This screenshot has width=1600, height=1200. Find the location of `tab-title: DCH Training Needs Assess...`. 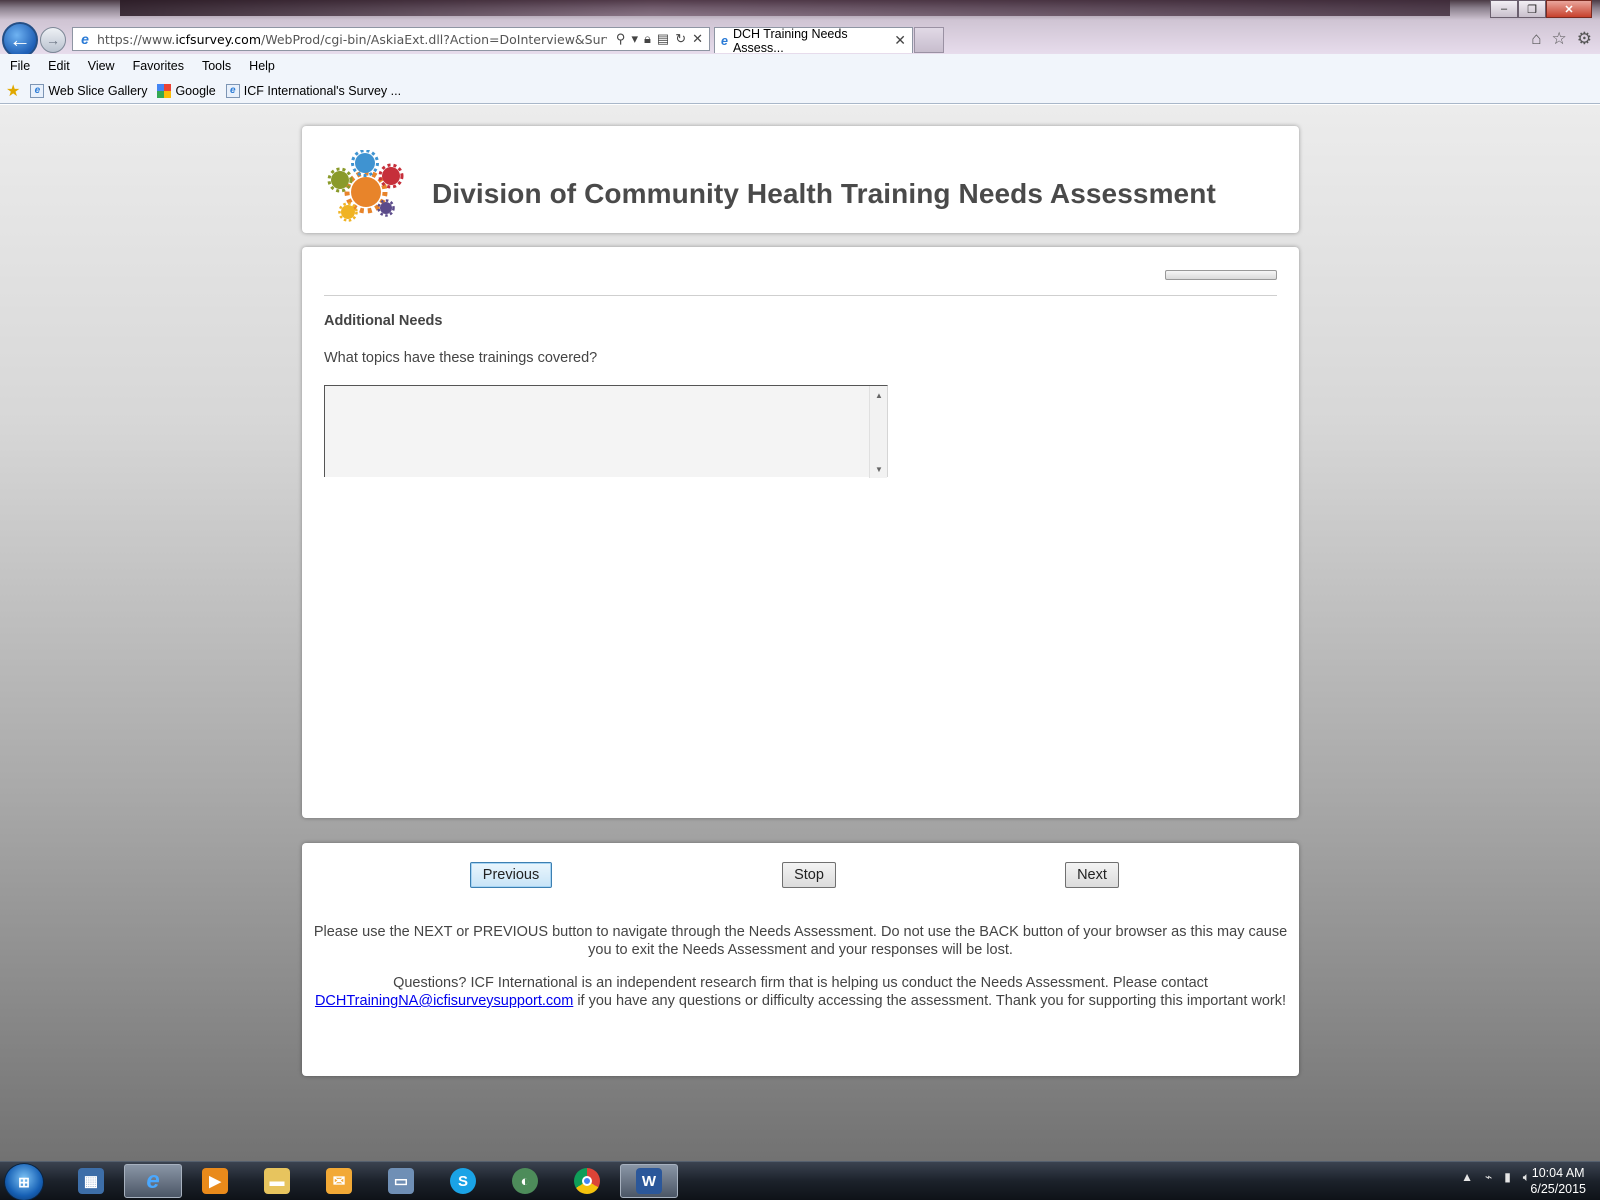

tab-title: DCH Training Needs Assess... is located at coordinates (790, 40).